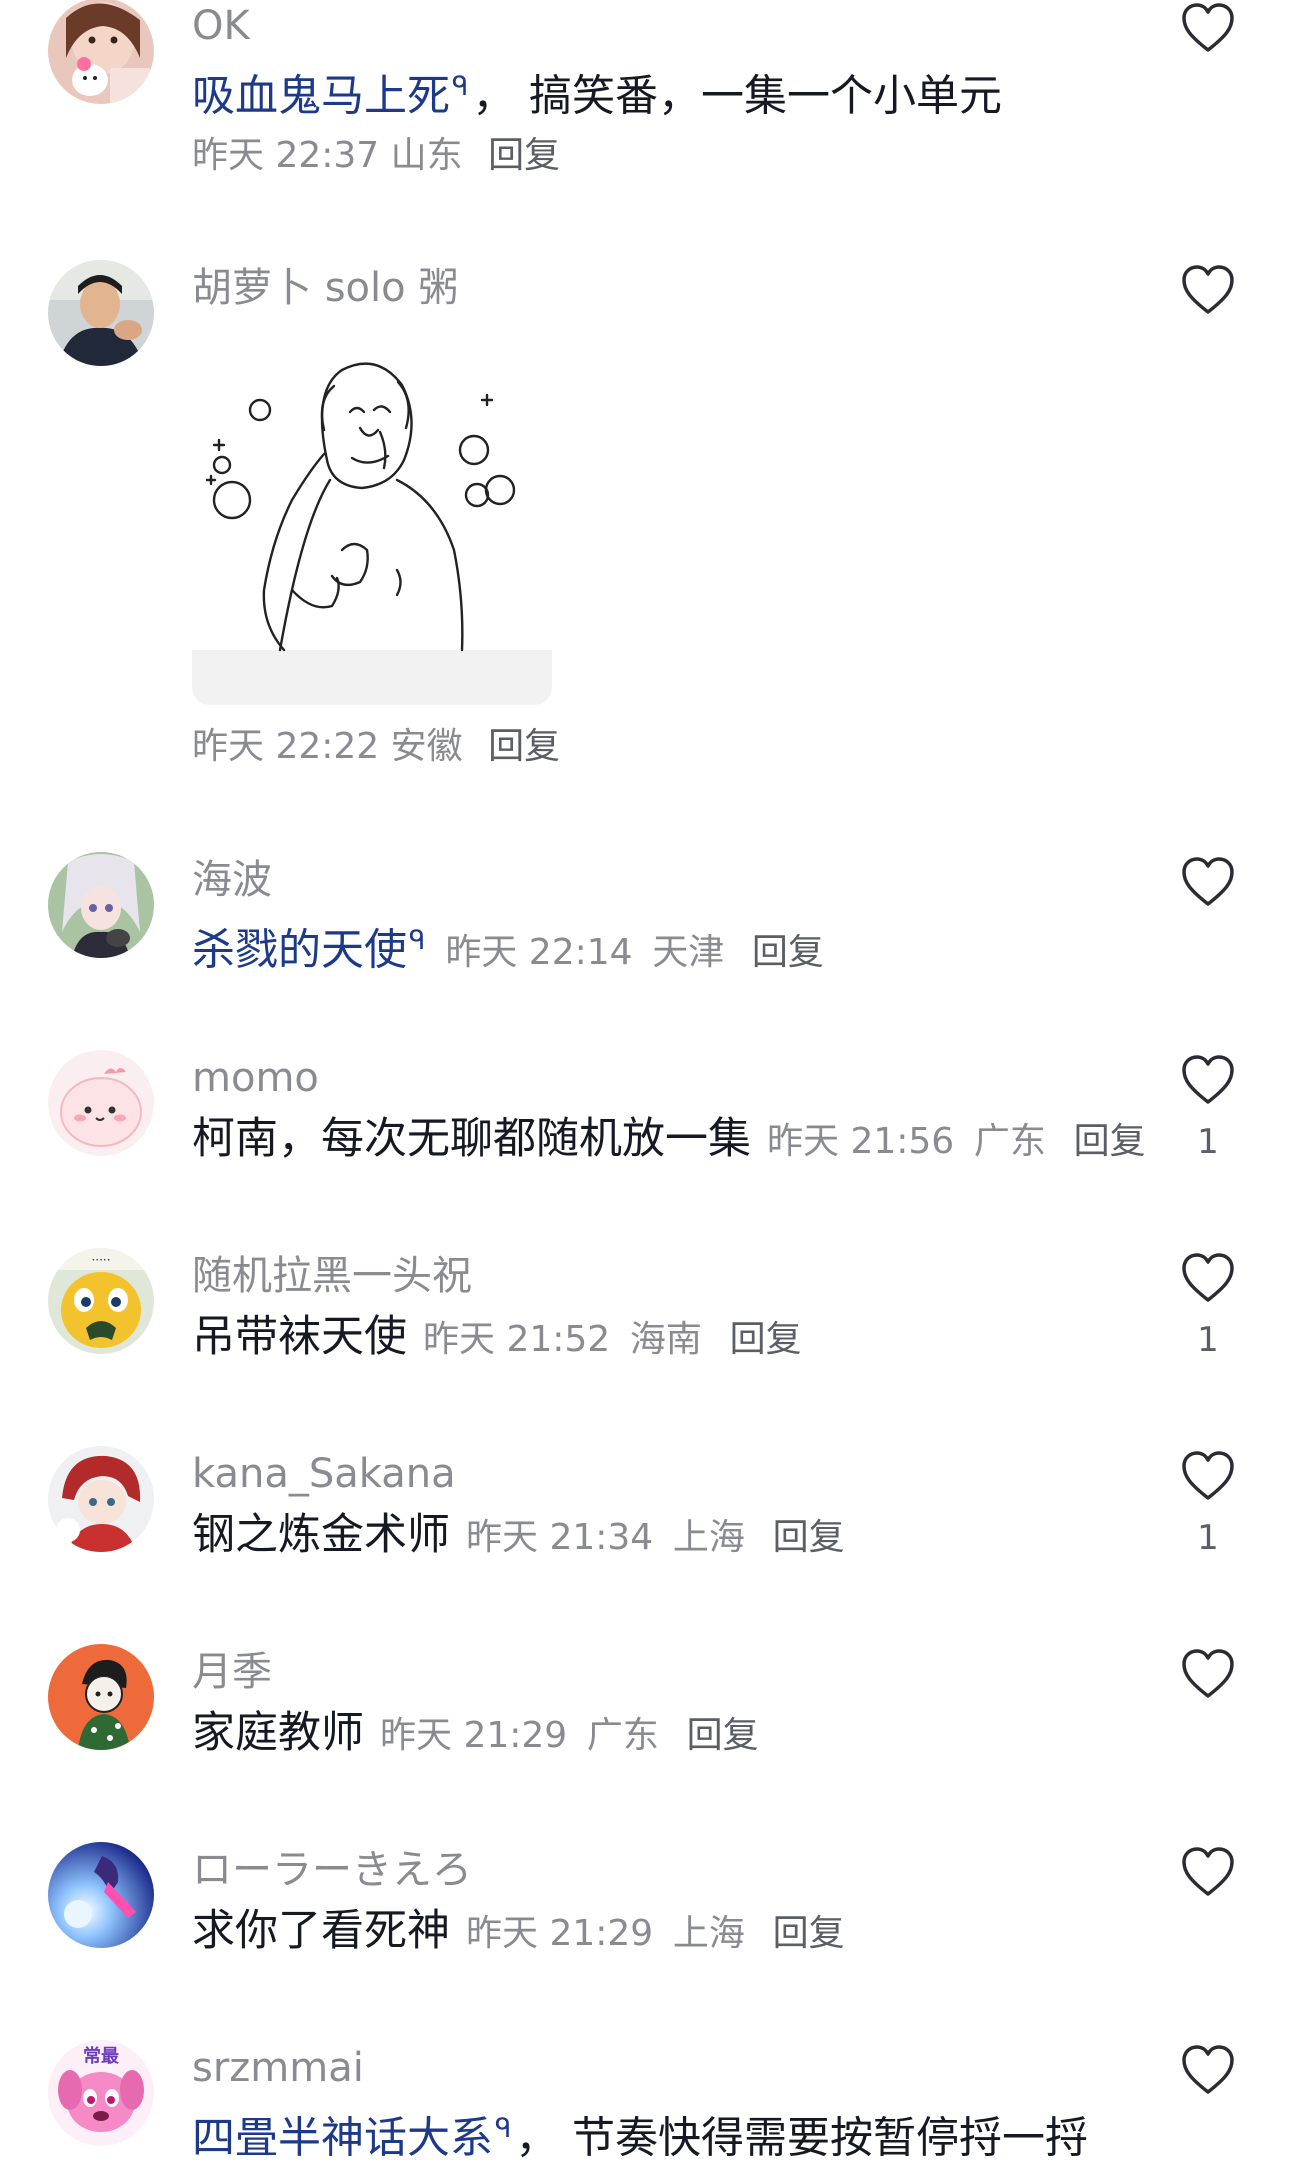 This screenshot has width=1290, height=2177. Describe the element at coordinates (255, 1078) in the screenshot. I see `username: momo` at that location.